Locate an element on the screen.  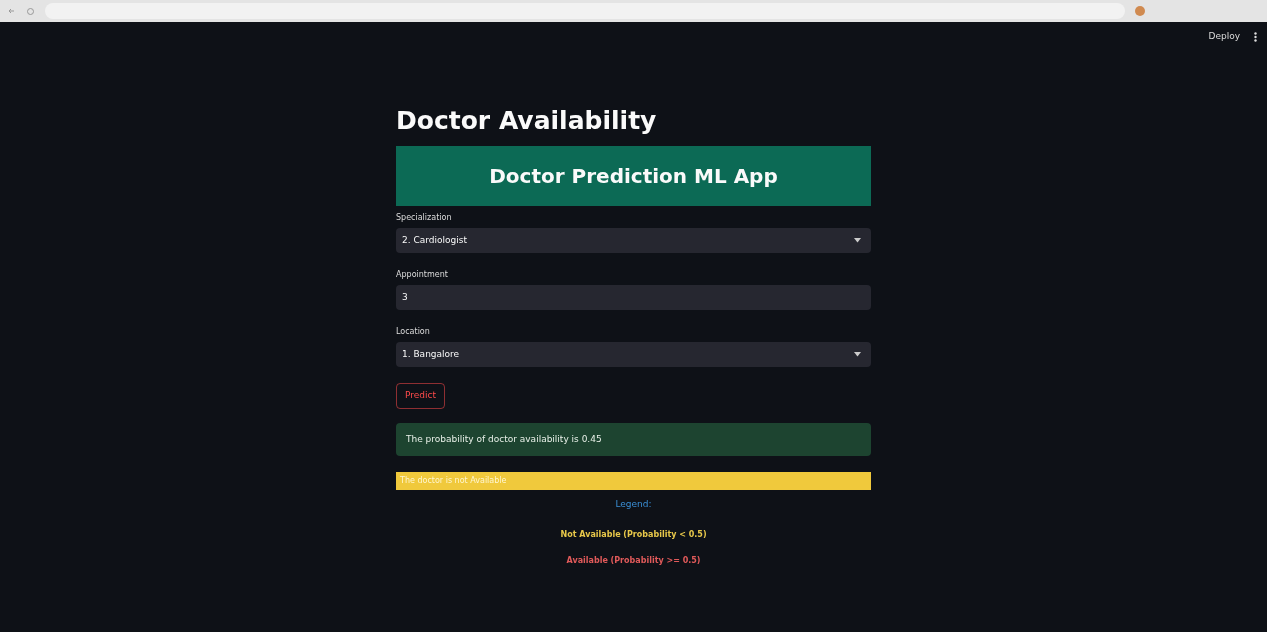
success-alert: The probability of doctor availability is 0.45 is located at coordinates (633, 439).